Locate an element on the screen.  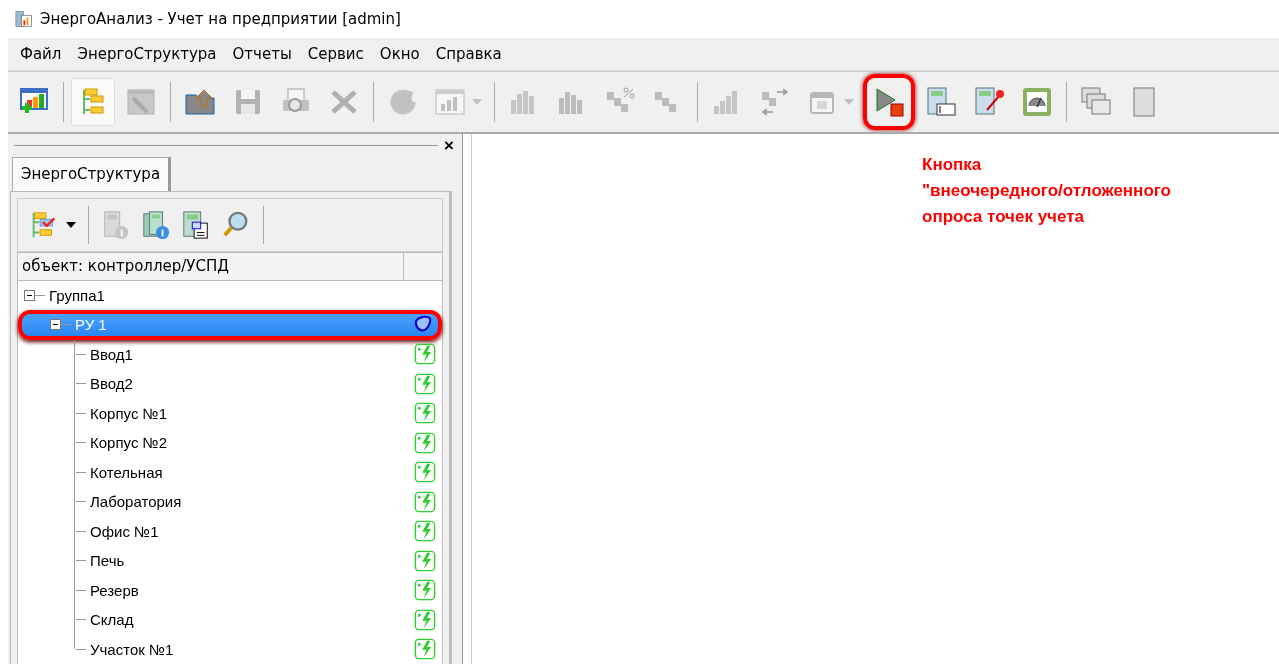
menu-item: Окно is located at coordinates (399, 54).